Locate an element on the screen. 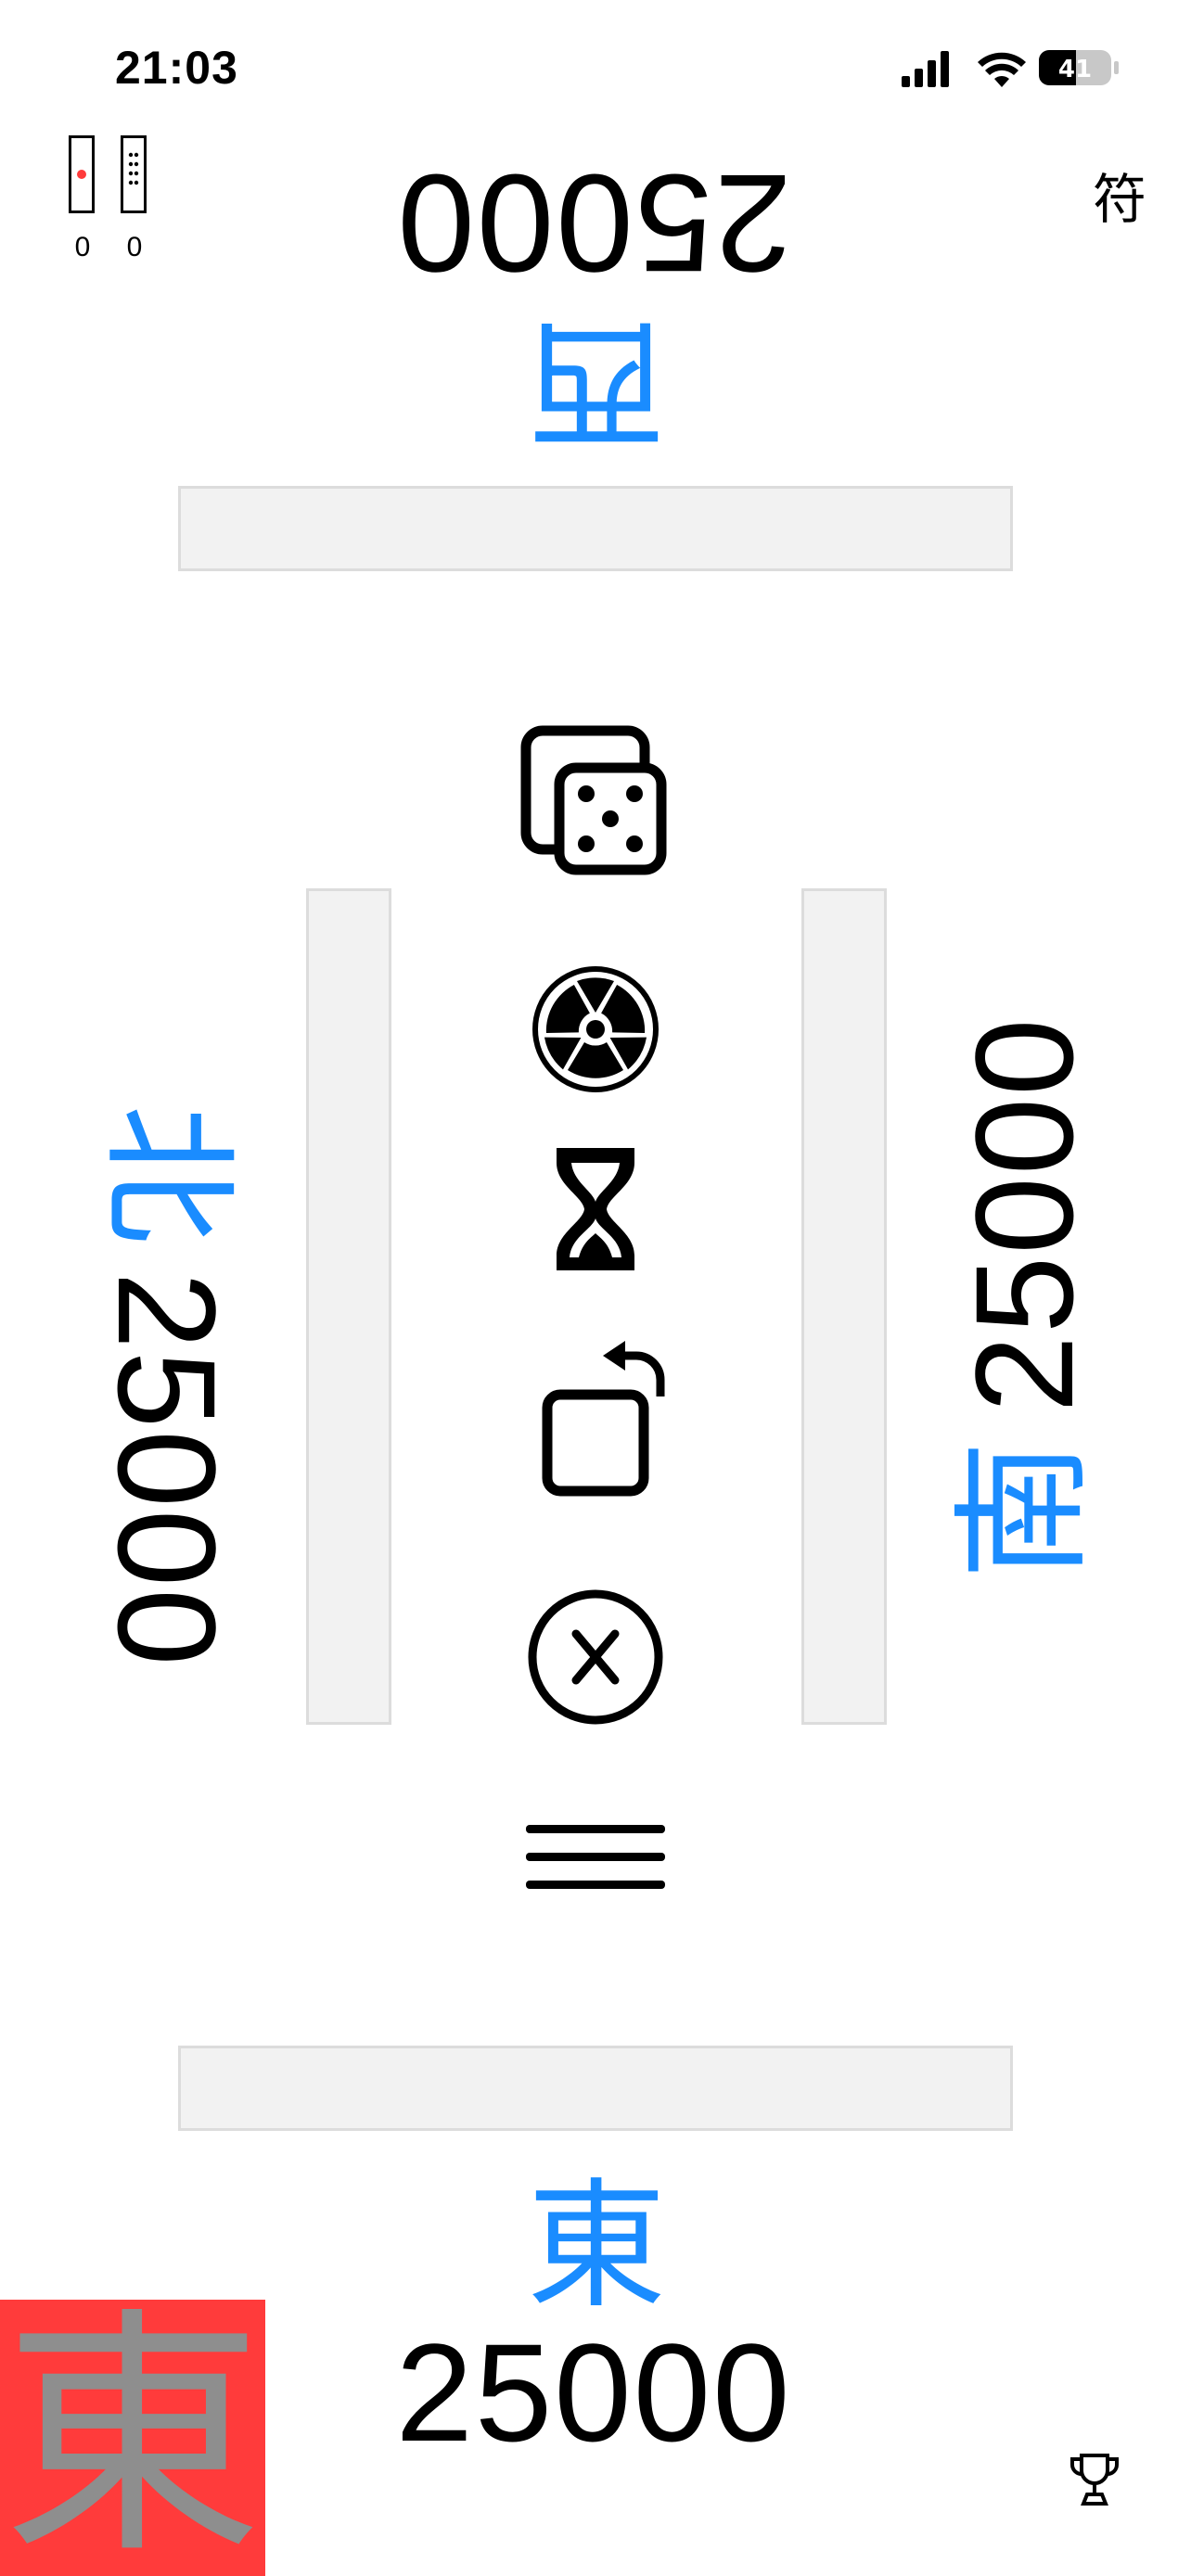 This screenshot has width=1191, height=2576. fu-button: 符 is located at coordinates (1119, 195).